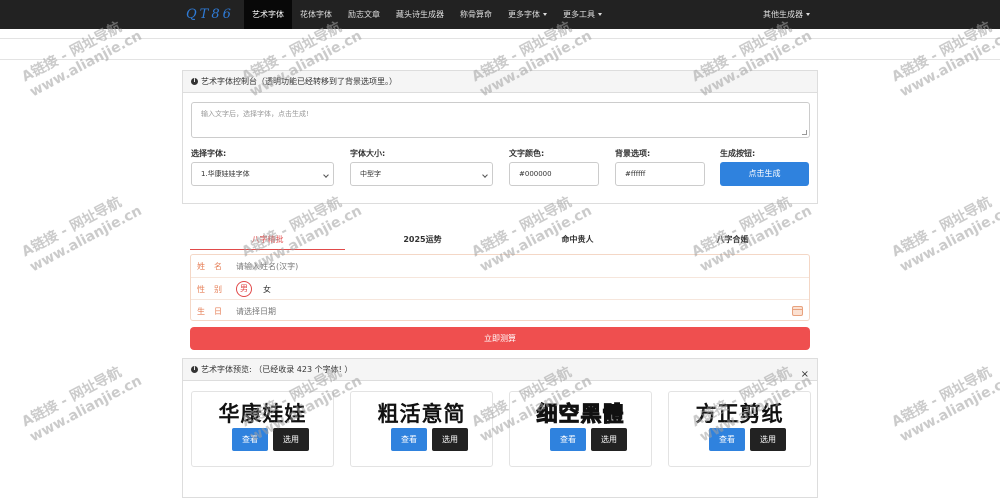 This screenshot has height=498, width=1000. I want to click on nav-item-more-fonts: 更多字体, so click(527, 14).